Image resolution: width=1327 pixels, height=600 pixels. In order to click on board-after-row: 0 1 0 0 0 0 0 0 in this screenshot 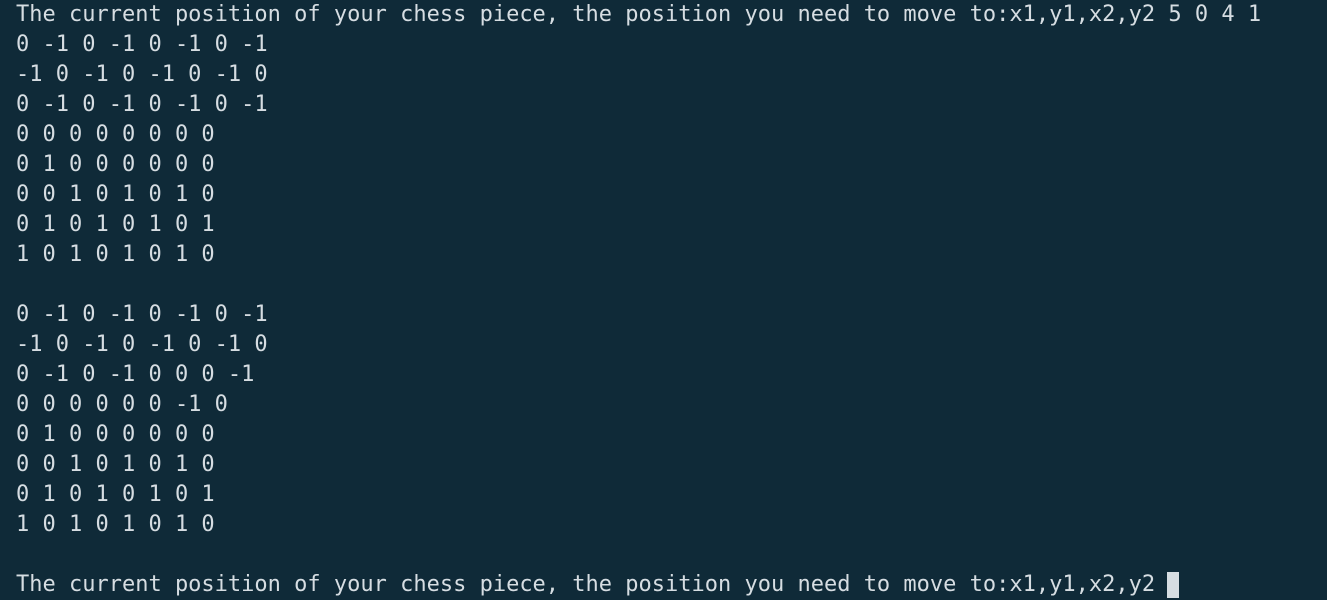, I will do `click(115, 434)`.